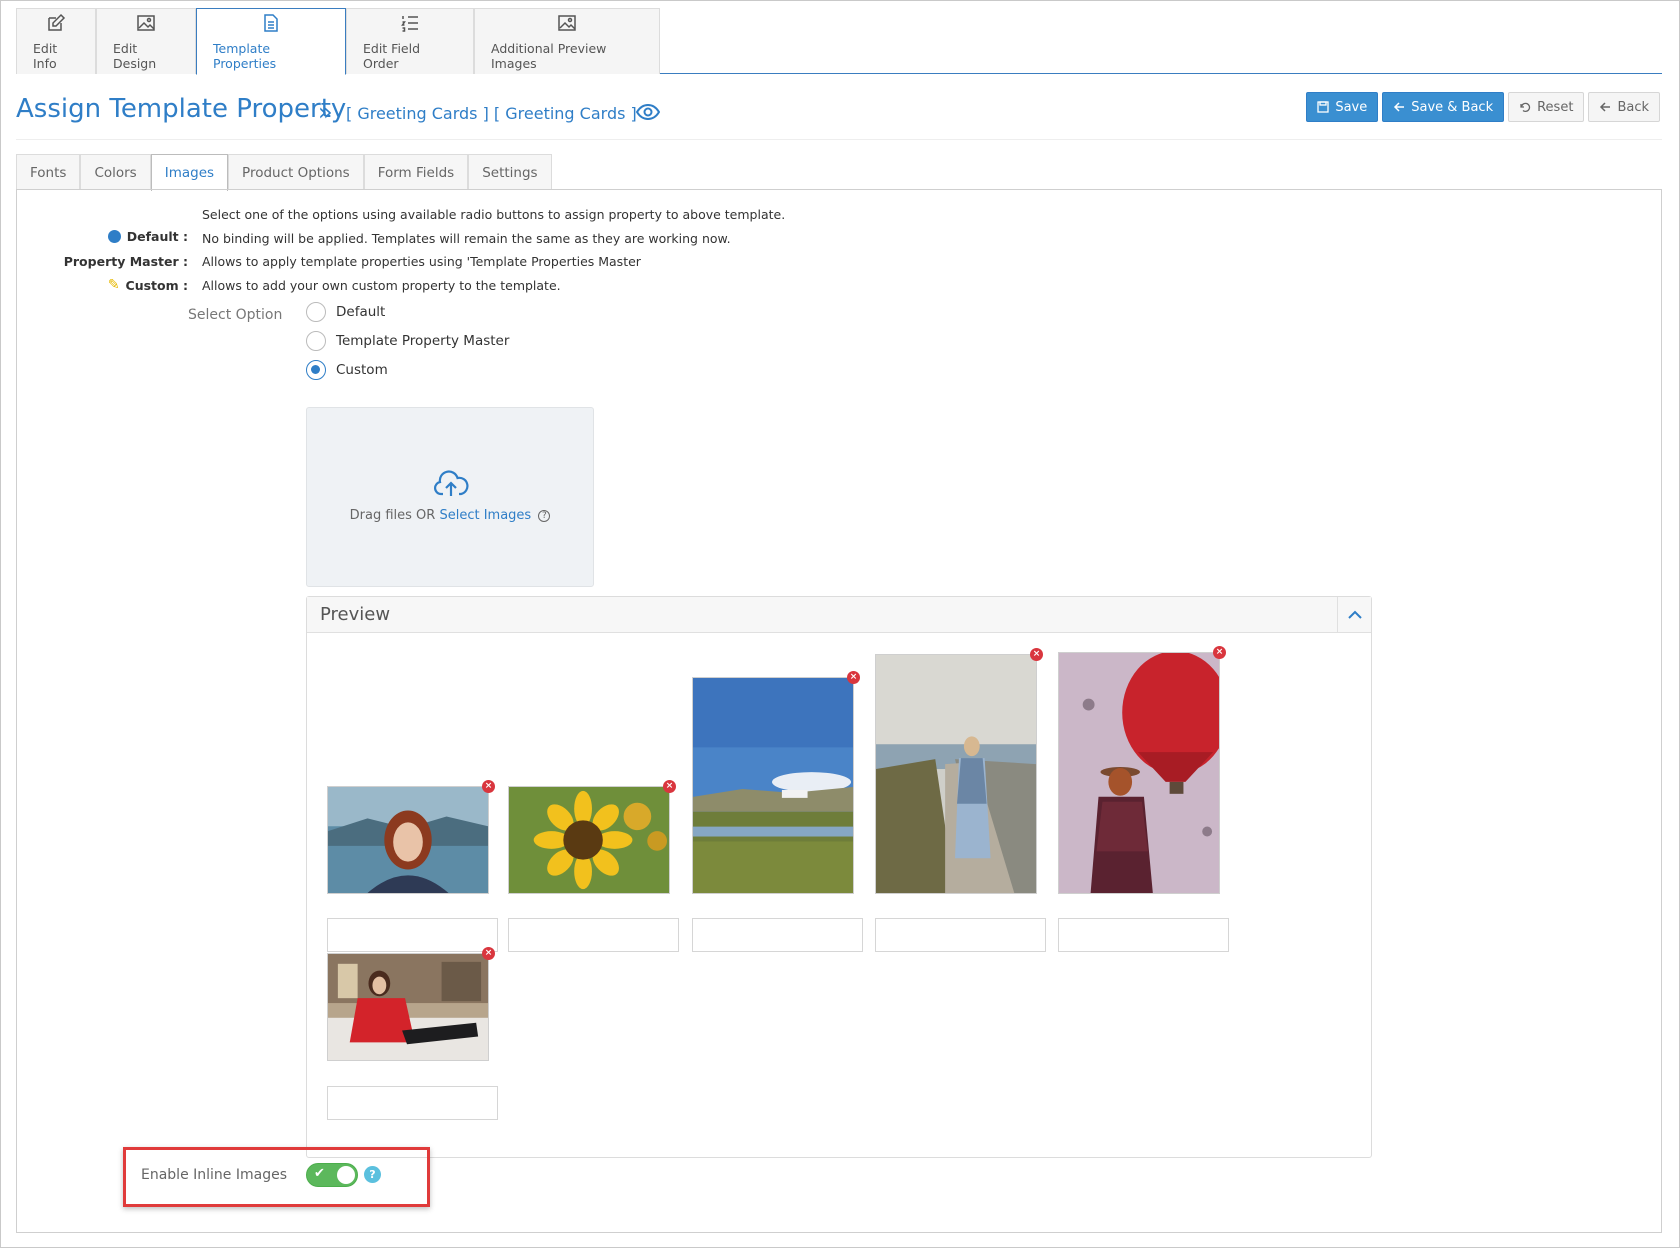  I want to click on select-images-link: Select Images, so click(485, 515).